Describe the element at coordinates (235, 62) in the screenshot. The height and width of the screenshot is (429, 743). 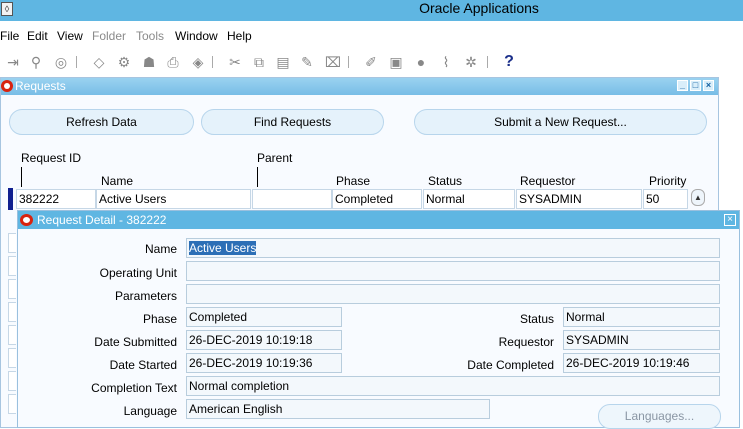
I see `cut-icon: ✂` at that location.